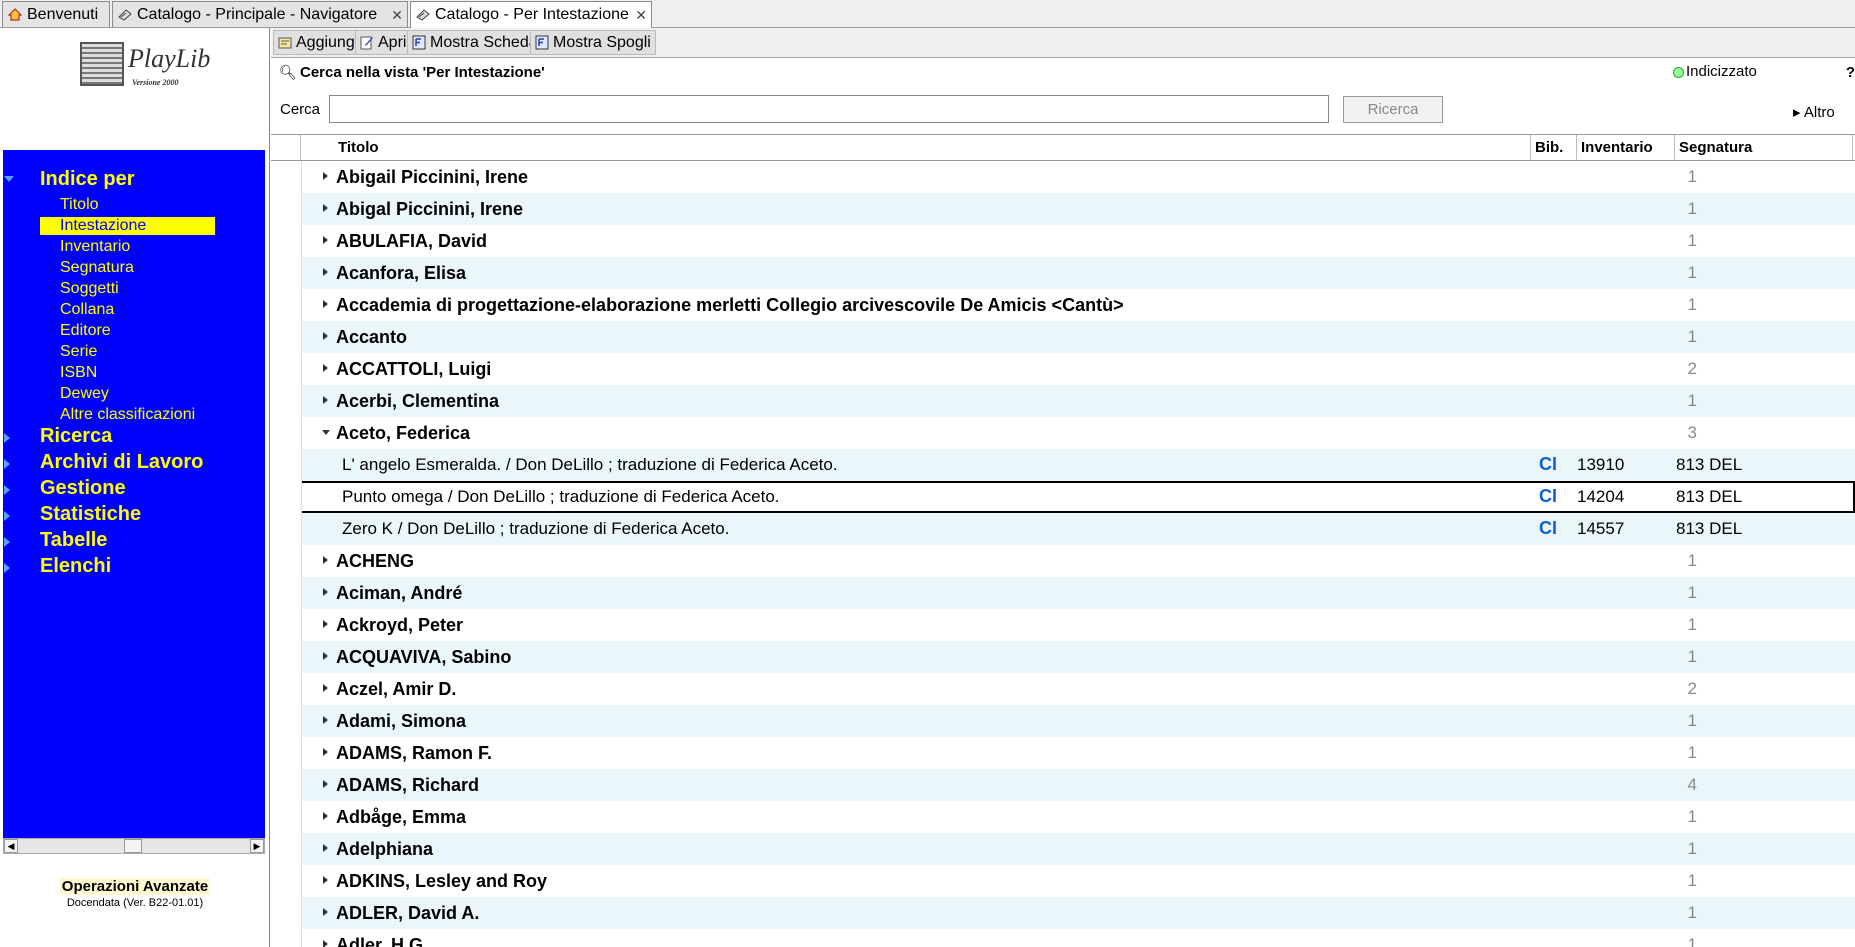  Describe the element at coordinates (1063, 209) in the screenshot. I see `table-row-group: Abigal Piccinini, Irene 1` at that location.